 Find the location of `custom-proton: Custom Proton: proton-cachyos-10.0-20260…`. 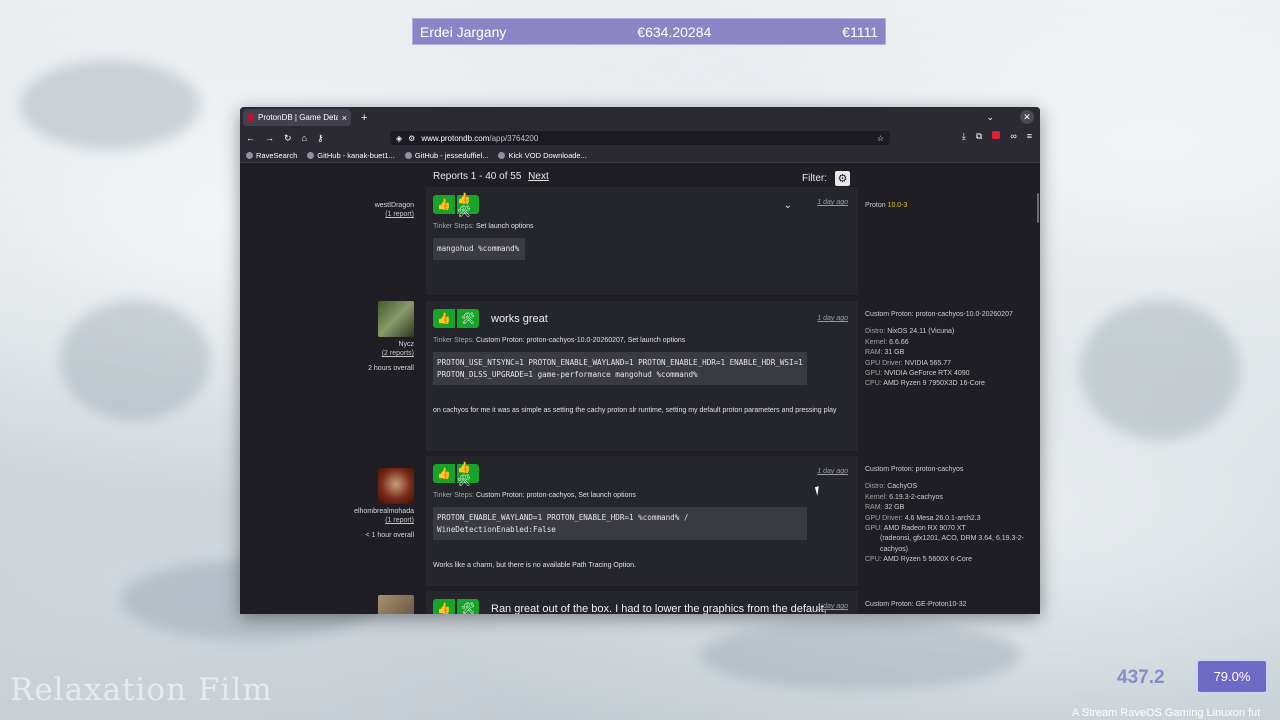

custom-proton: Custom Proton: proton-cachyos-10.0-20260… is located at coordinates (939, 314).